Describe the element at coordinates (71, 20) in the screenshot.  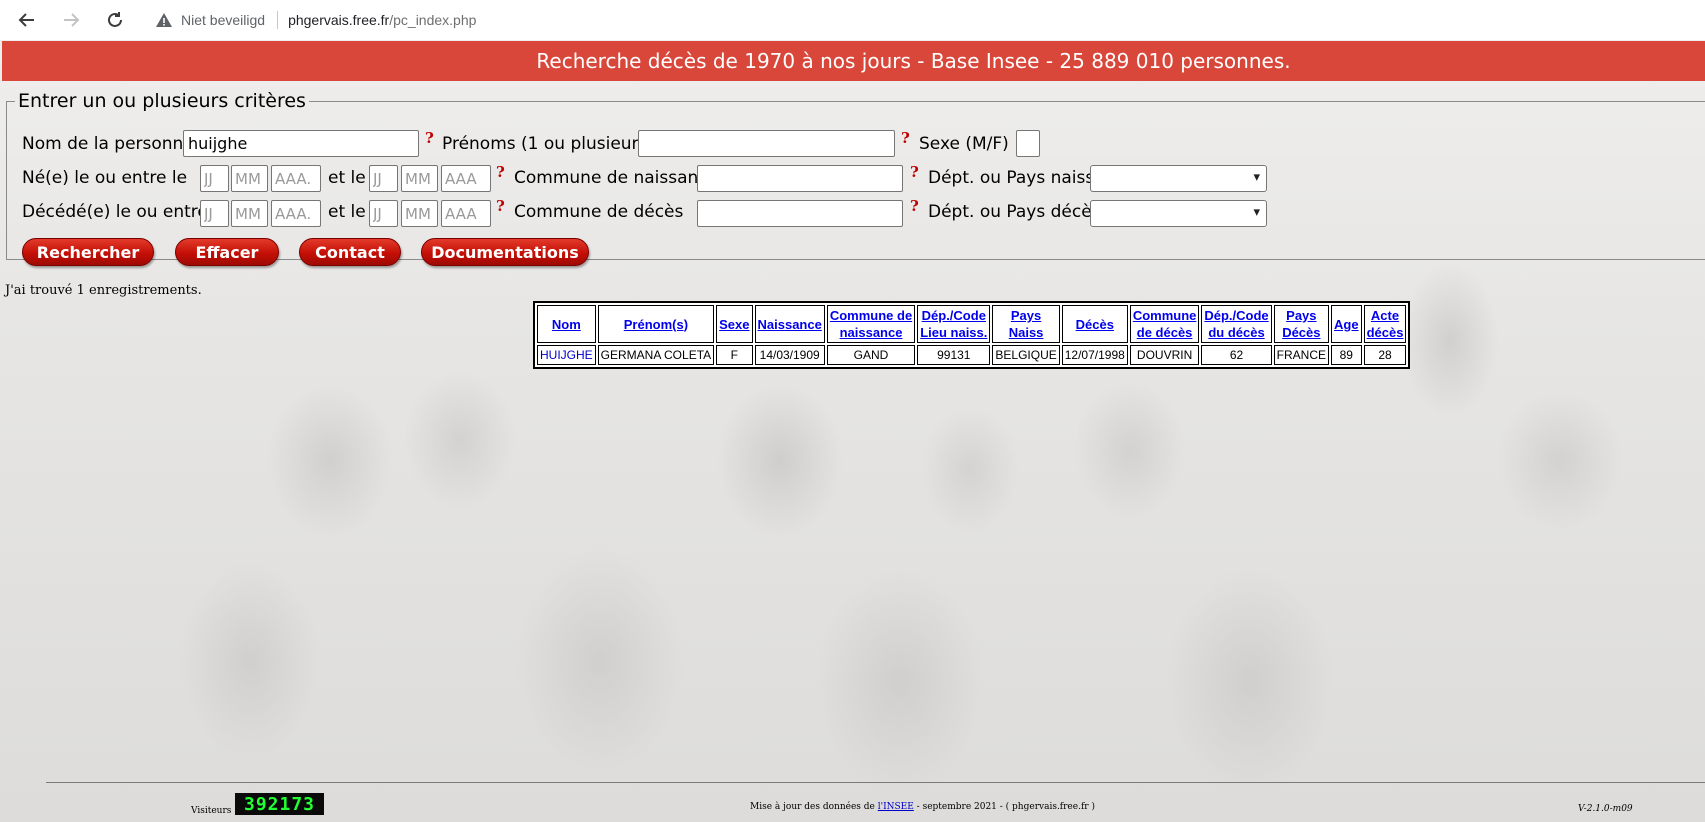
I see `forward-arrow-icon` at that location.